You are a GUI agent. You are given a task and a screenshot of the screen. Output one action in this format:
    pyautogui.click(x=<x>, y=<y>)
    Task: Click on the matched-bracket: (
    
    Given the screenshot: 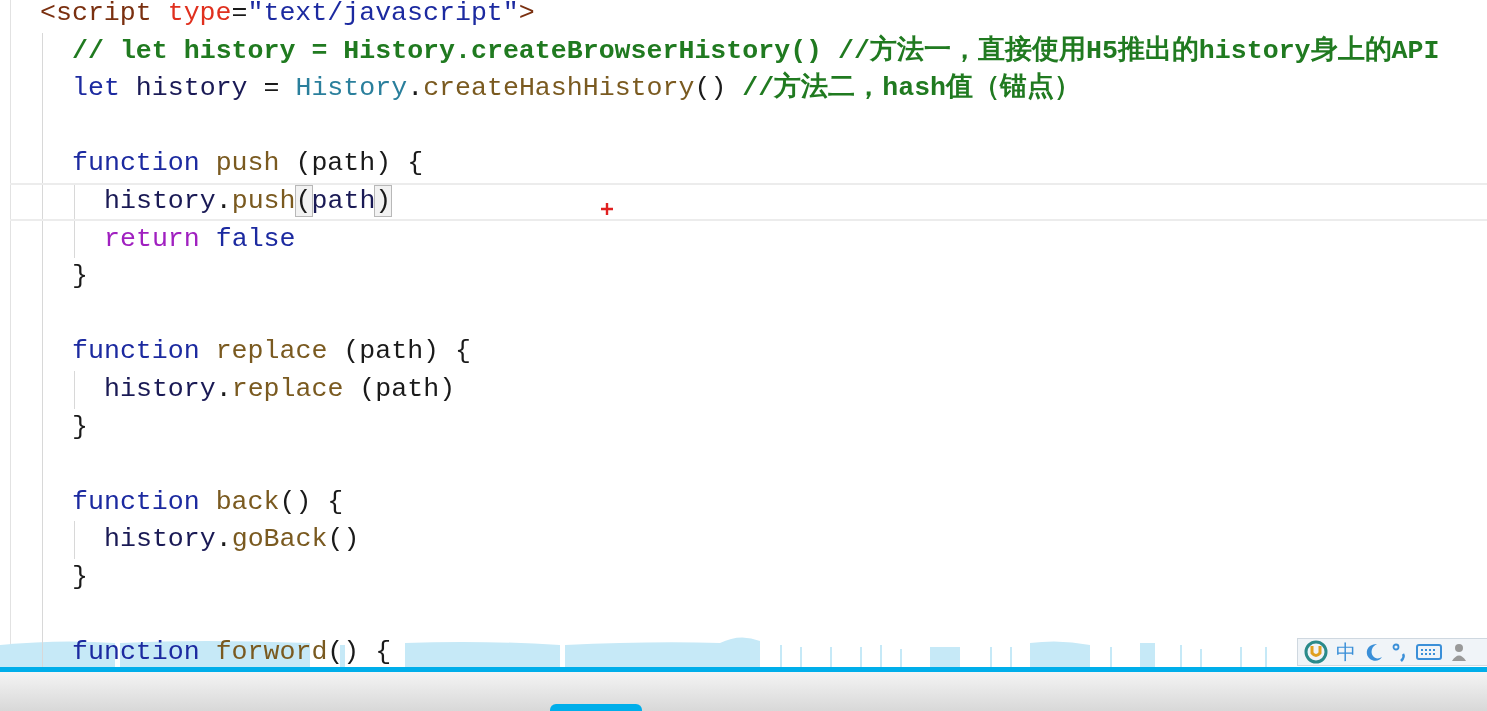 What is the action you would take?
    pyautogui.click(x=303, y=200)
    